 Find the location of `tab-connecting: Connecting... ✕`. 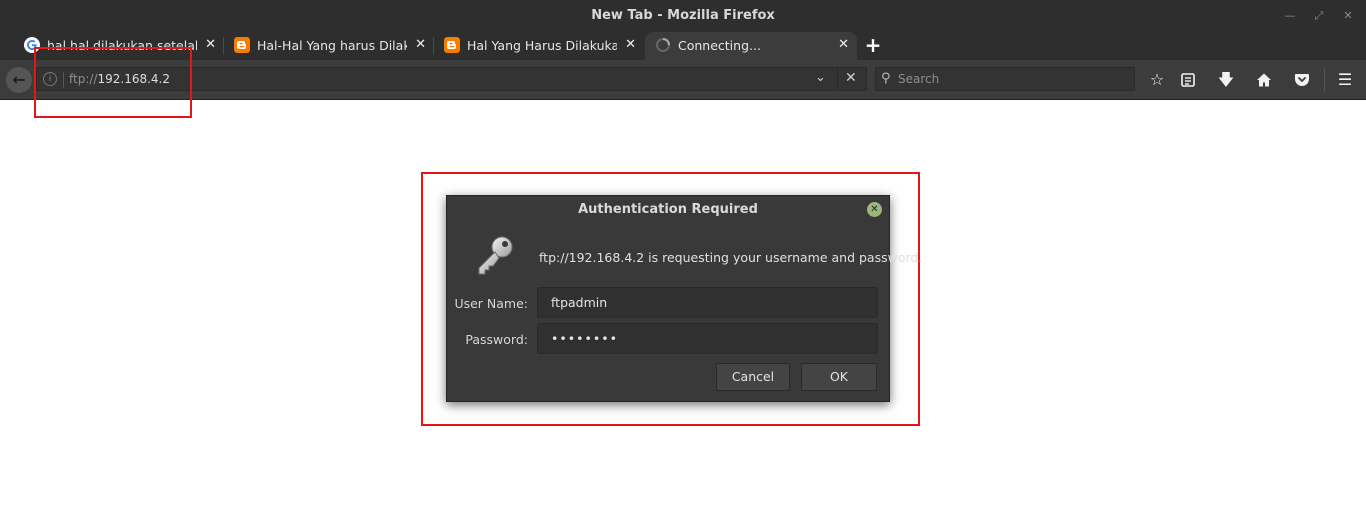

tab-connecting: Connecting... ✕ is located at coordinates (751, 46).